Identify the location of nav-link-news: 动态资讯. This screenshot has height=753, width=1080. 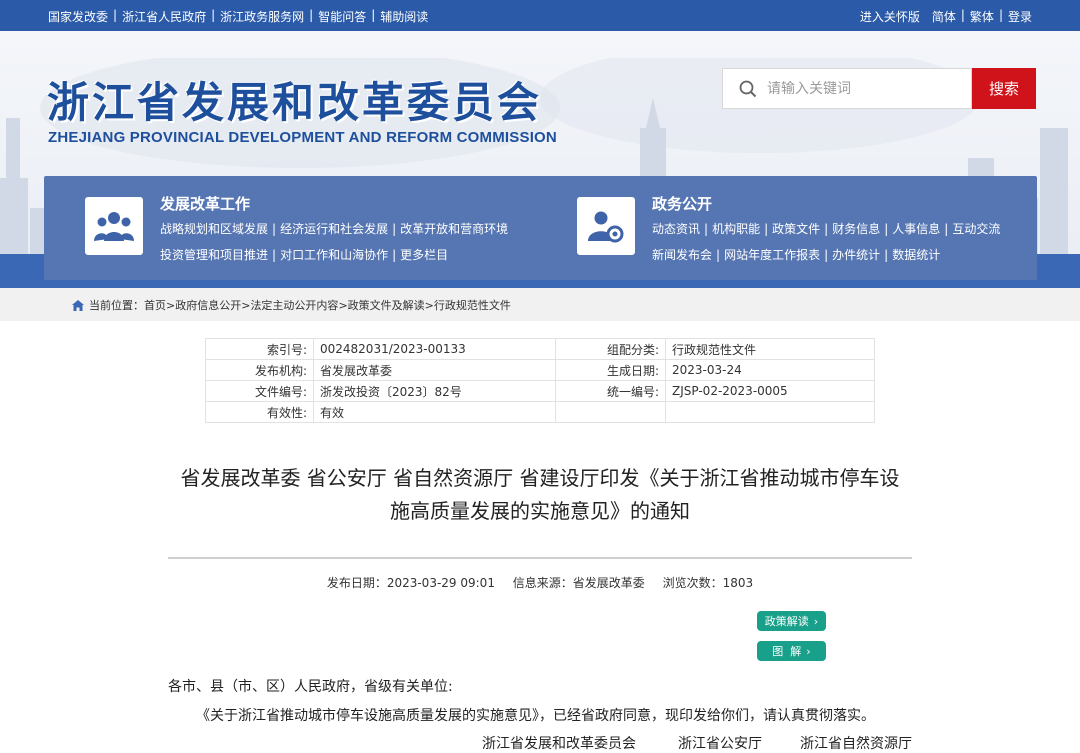
(676, 229).